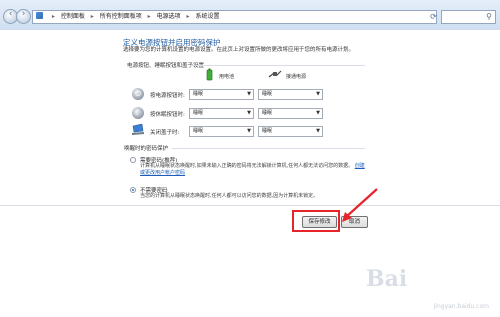 This screenshot has width=500, height=317. Describe the element at coordinates (461, 306) in the screenshot. I see `watermark-text: jingyan.baidu.com` at that location.